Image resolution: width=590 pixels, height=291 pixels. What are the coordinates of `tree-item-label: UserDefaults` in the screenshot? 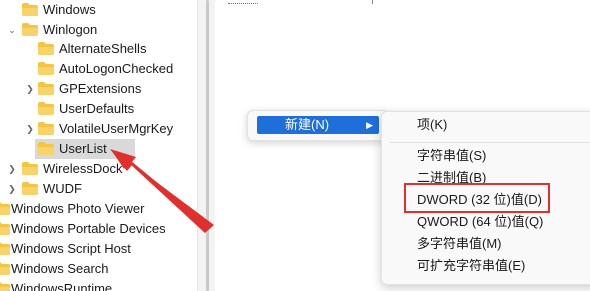 It's located at (97, 108).